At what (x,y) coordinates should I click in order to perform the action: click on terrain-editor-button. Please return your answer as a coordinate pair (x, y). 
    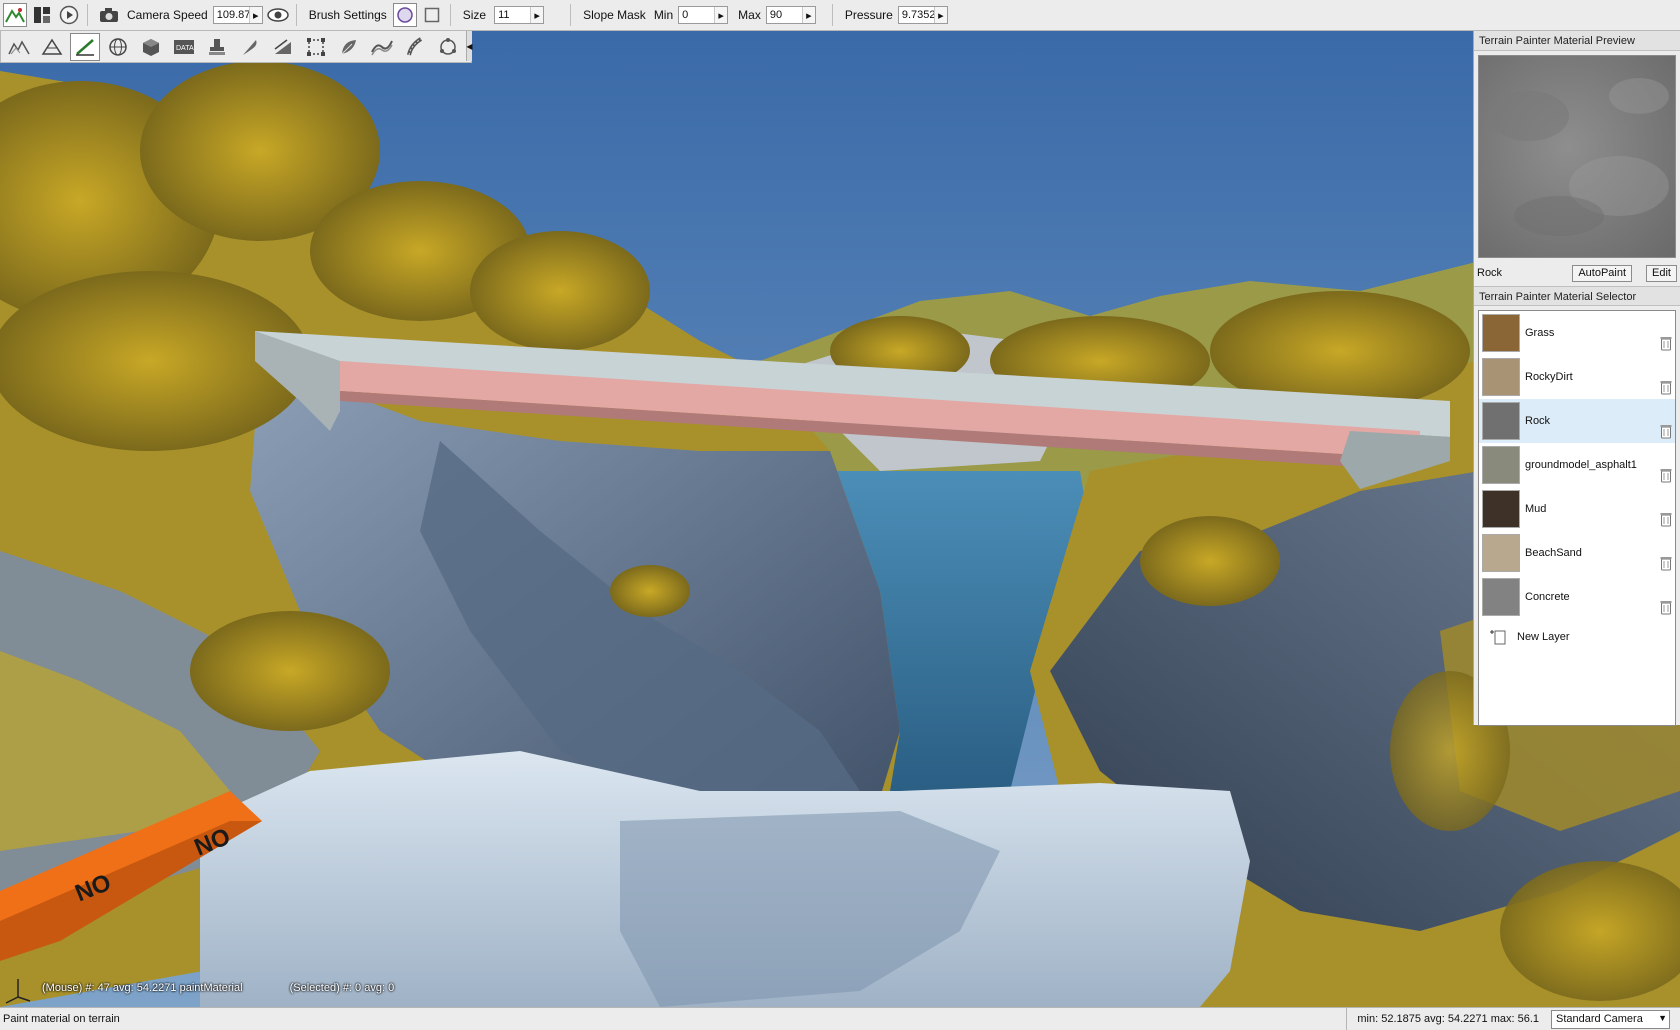
    Looking at the image, I should click on (15, 15).